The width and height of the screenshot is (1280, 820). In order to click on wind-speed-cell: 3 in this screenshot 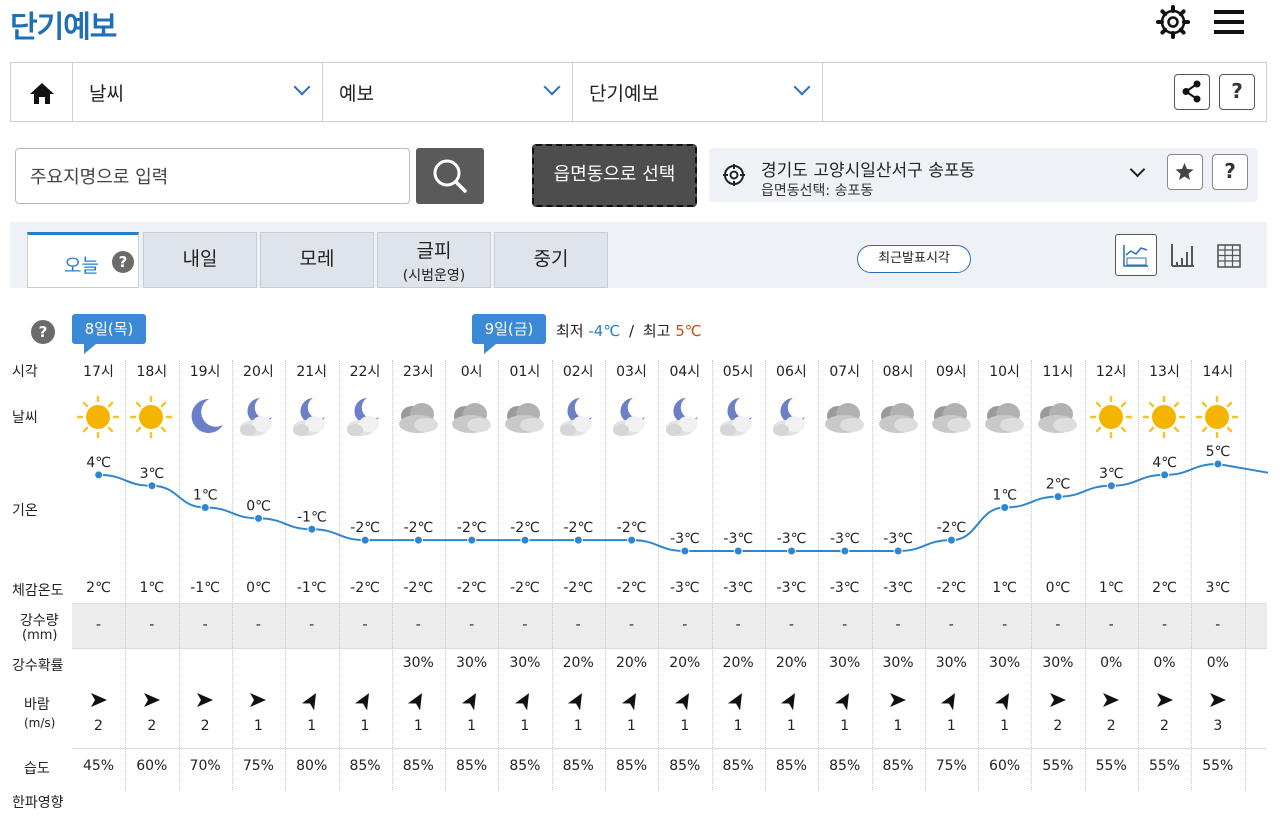, I will do `click(1217, 726)`.